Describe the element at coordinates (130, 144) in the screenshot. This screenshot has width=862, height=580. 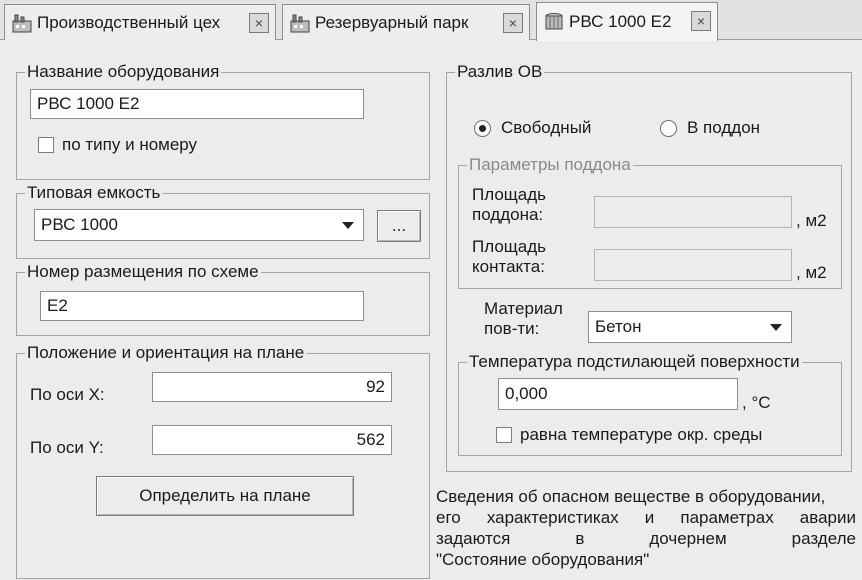
I see `by-type-checkbox-label: по типу и номеру` at that location.